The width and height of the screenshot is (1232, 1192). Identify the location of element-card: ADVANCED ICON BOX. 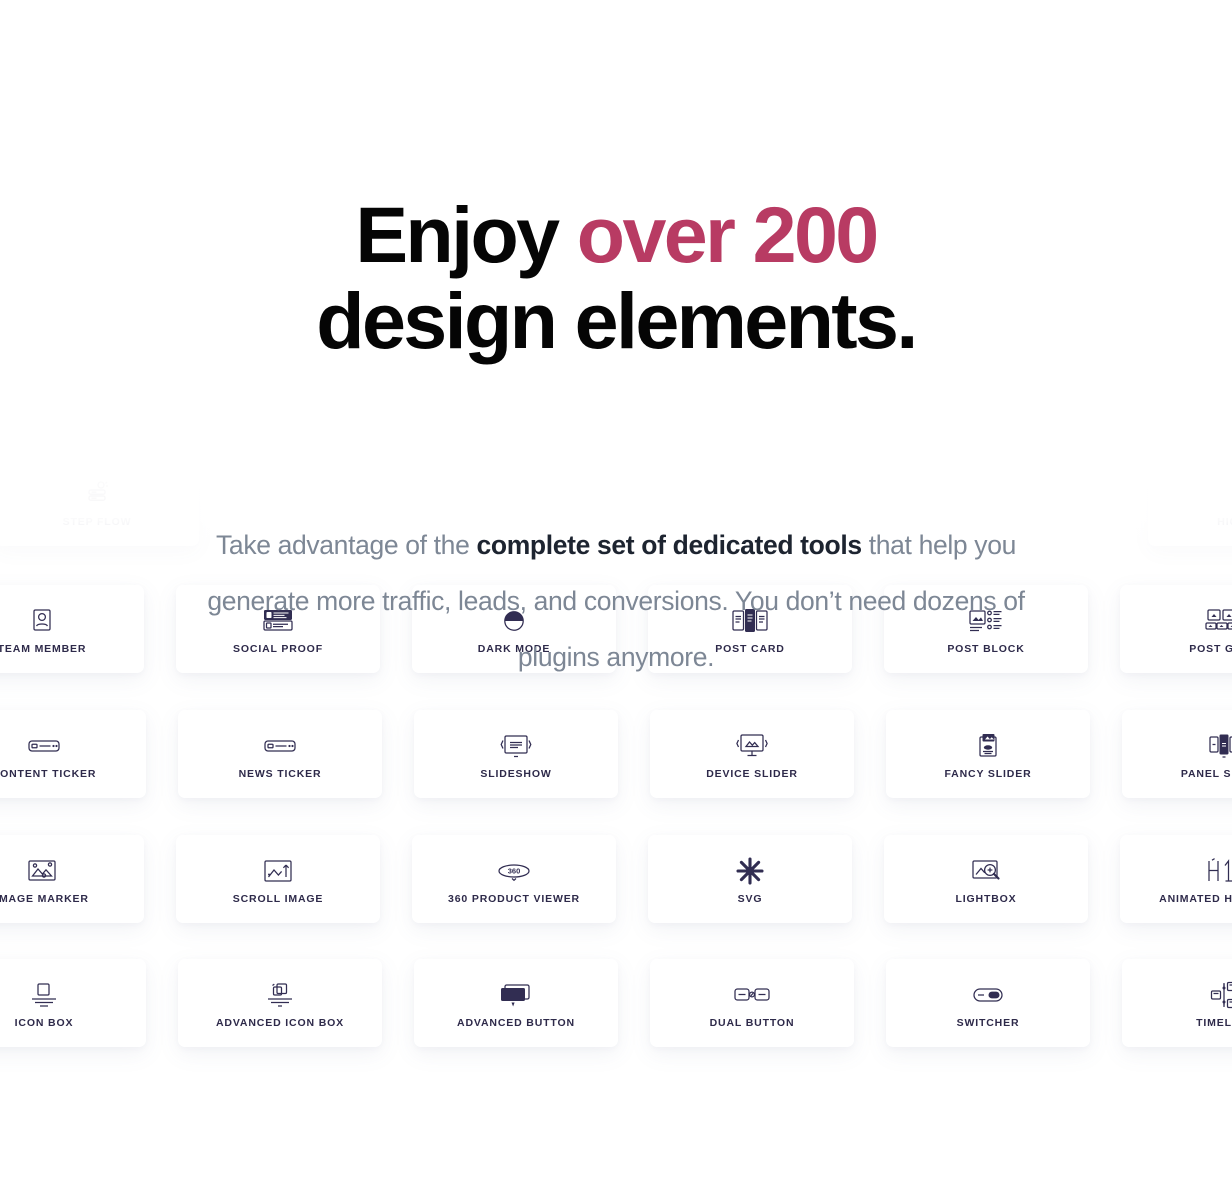
(280, 1003).